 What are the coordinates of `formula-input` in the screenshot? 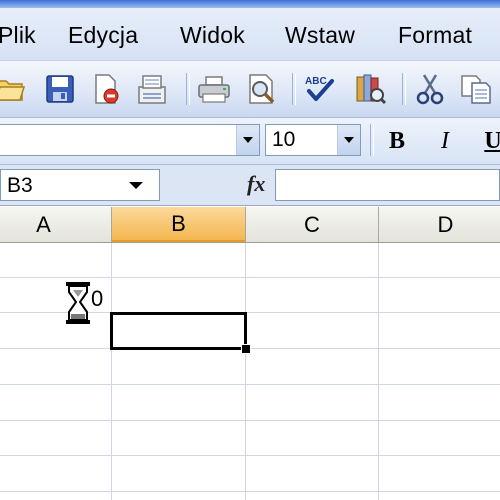 It's located at (387, 185).